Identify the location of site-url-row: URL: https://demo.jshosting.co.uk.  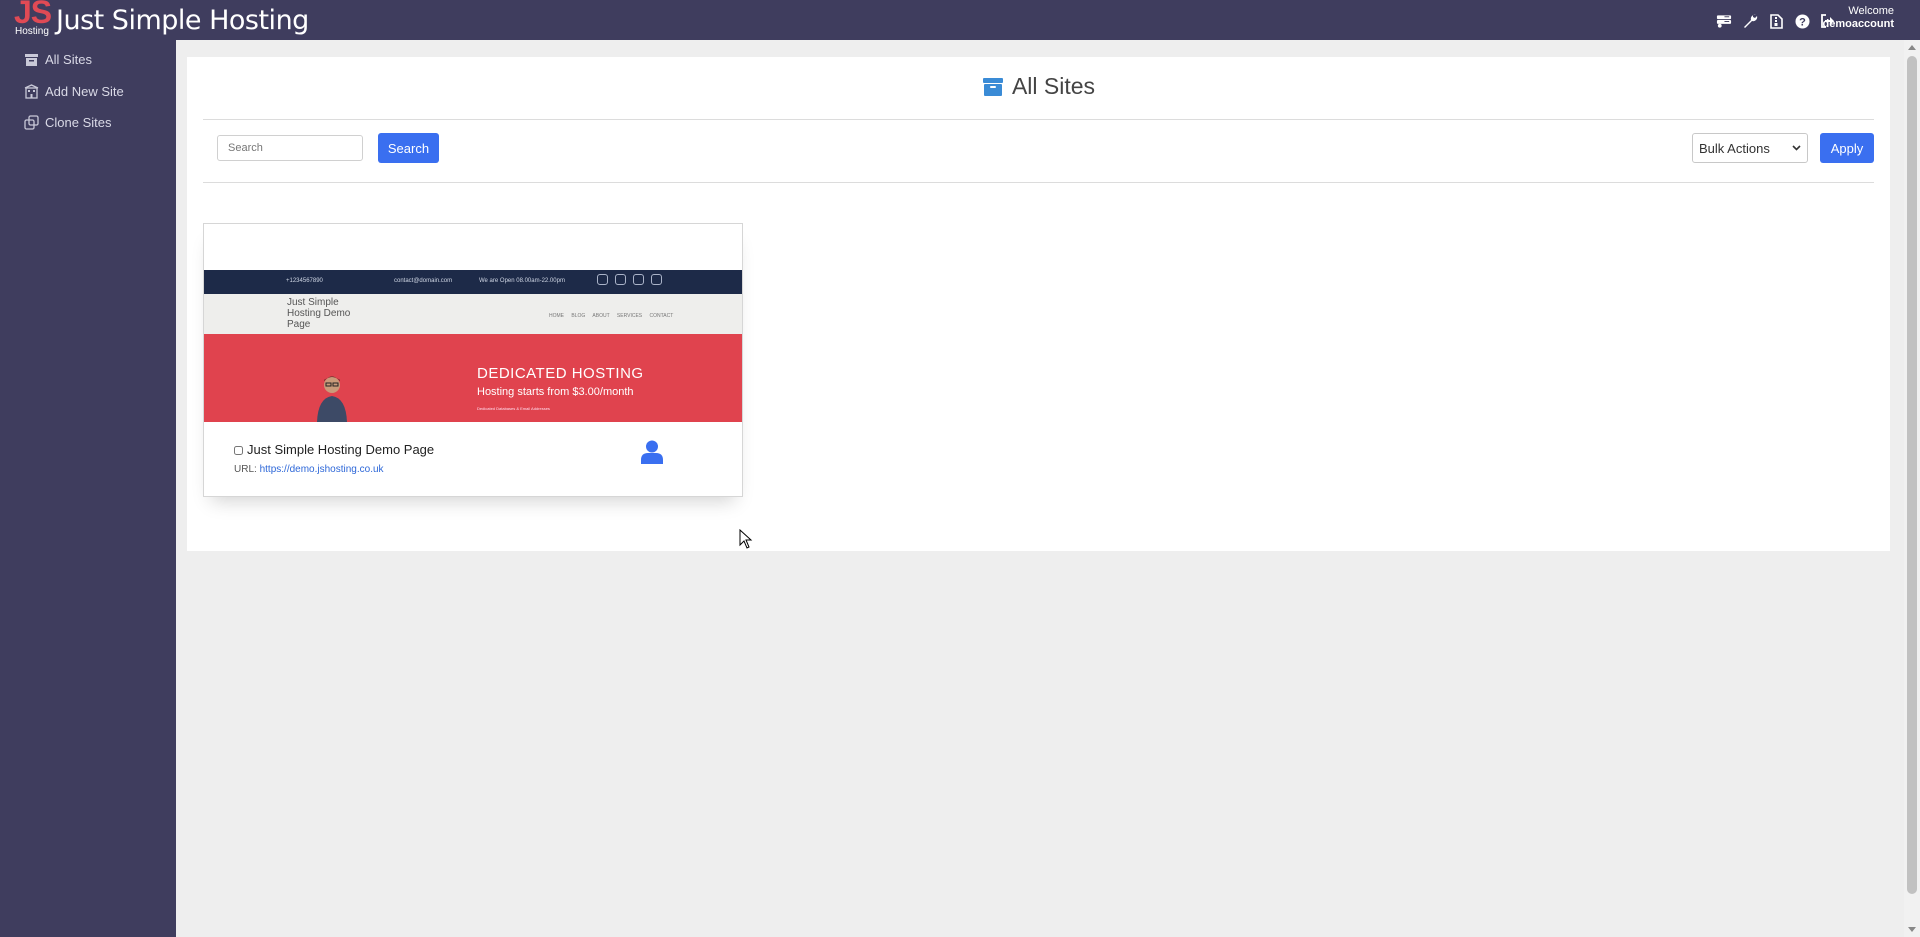
(309, 469).